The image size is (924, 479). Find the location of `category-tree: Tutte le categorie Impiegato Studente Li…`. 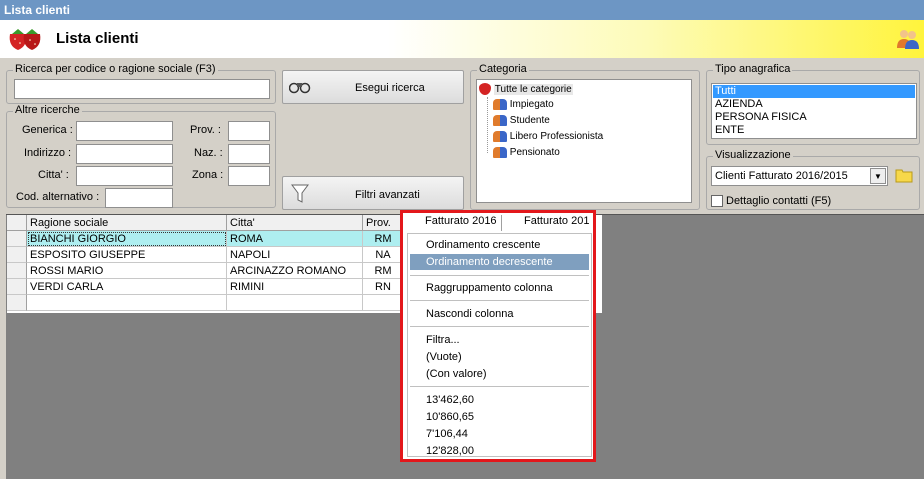

category-tree: Tutte le categorie Impiegato Studente Li… is located at coordinates (584, 141).